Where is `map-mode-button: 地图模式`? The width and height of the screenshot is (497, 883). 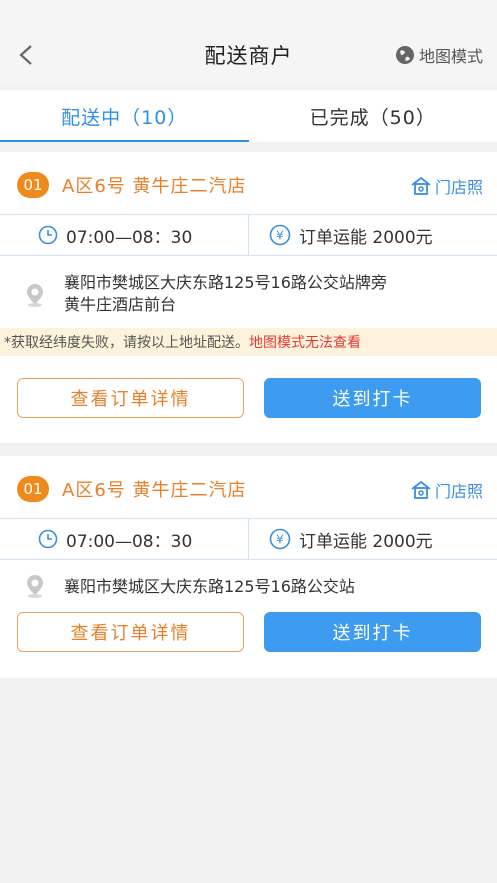
map-mode-button: 地图模式 is located at coordinates (439, 55).